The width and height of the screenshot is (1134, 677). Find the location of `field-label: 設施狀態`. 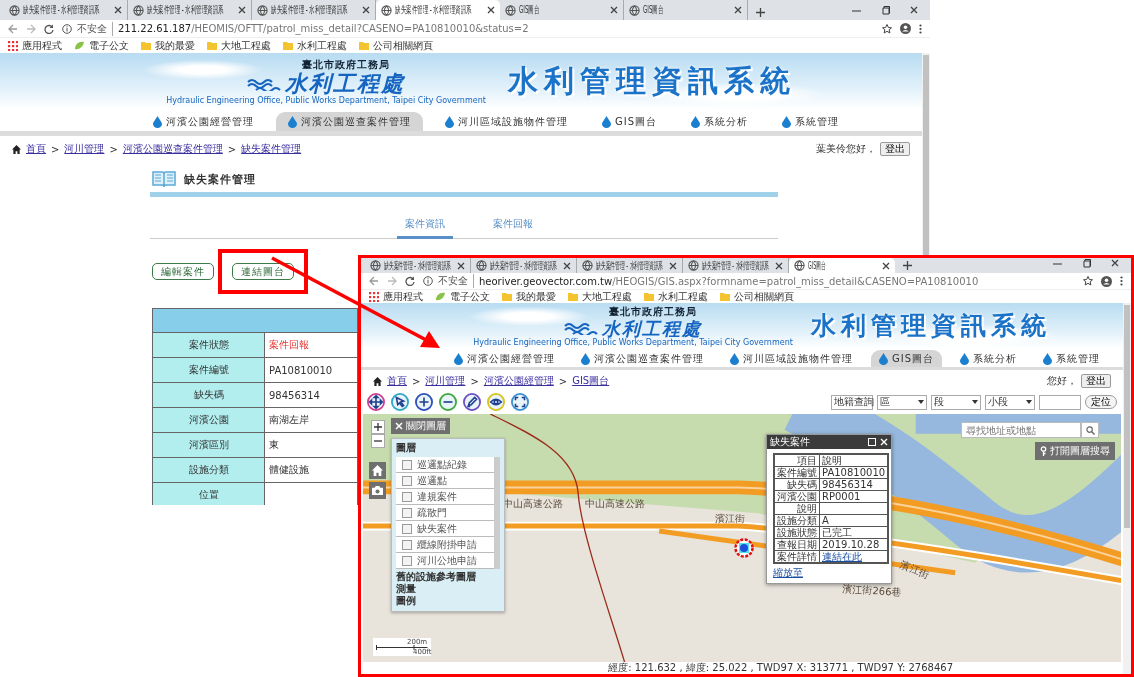

field-label: 設施狀態 is located at coordinates (797, 532).